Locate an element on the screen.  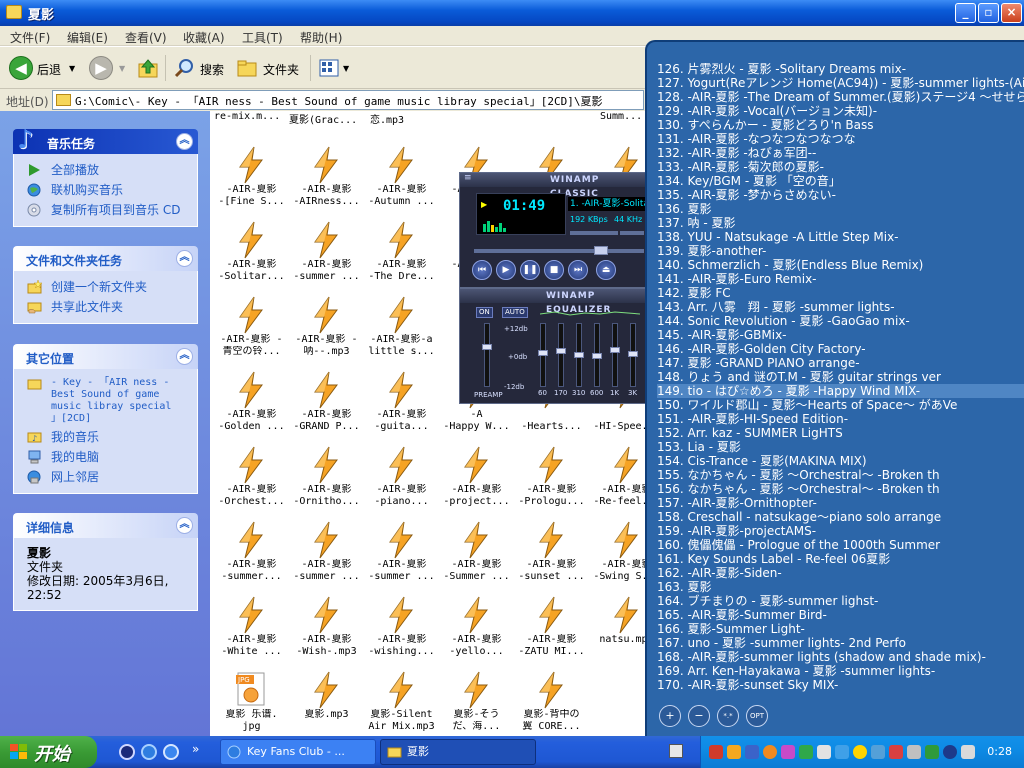
back-dropdown-icon: ▼ is located at coordinates (72, 68).